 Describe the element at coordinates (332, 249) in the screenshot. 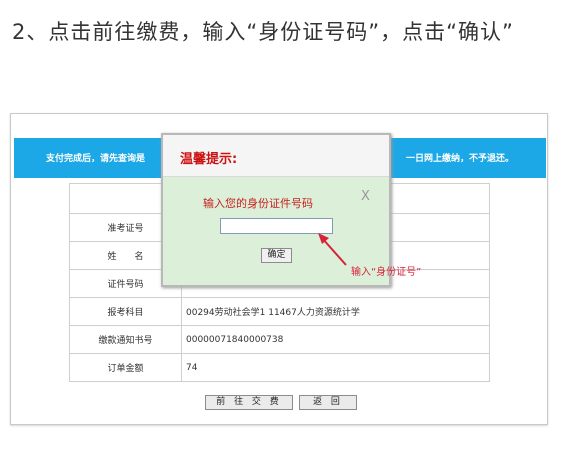

I see `annotation-arrow-icon` at that location.